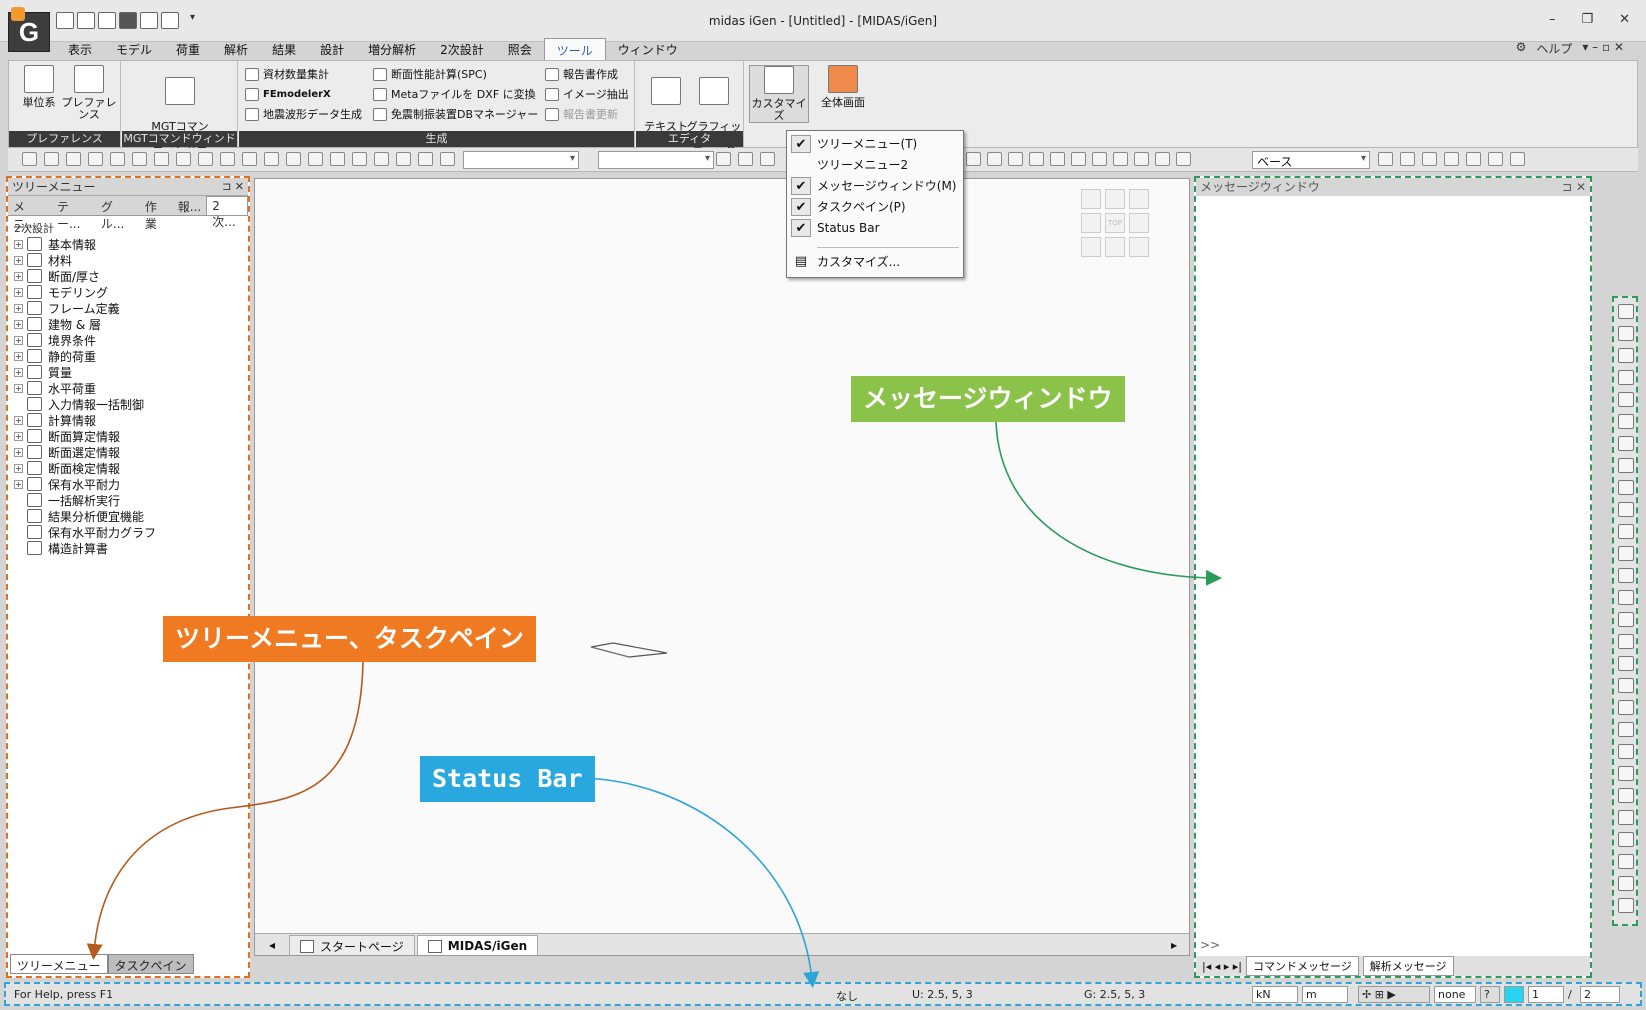  Describe the element at coordinates (1180, 945) in the screenshot. I see `tabs-scroll-right-icon: ▸` at that location.